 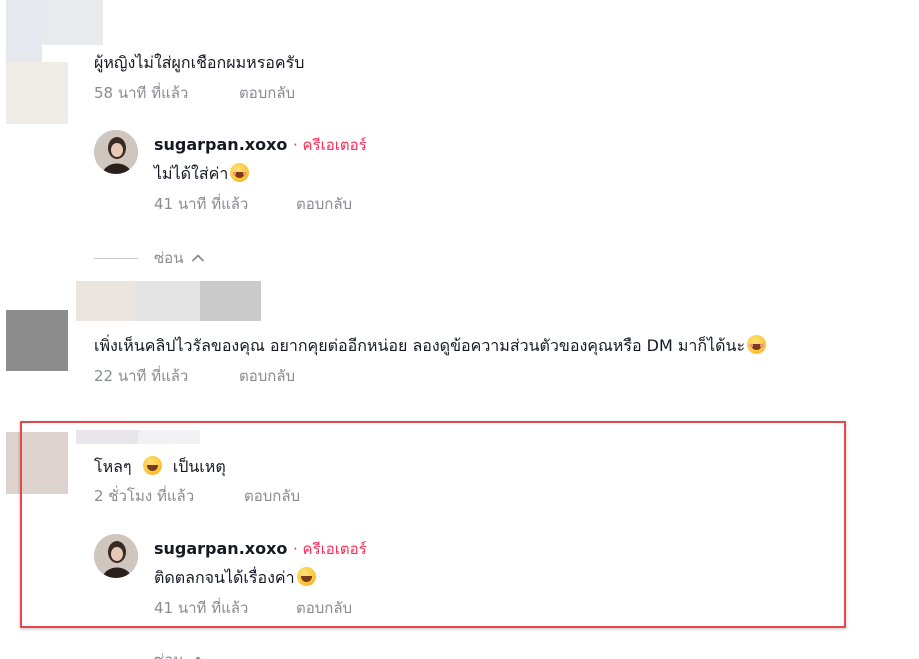 I want to click on divider, so click(x=116, y=258).